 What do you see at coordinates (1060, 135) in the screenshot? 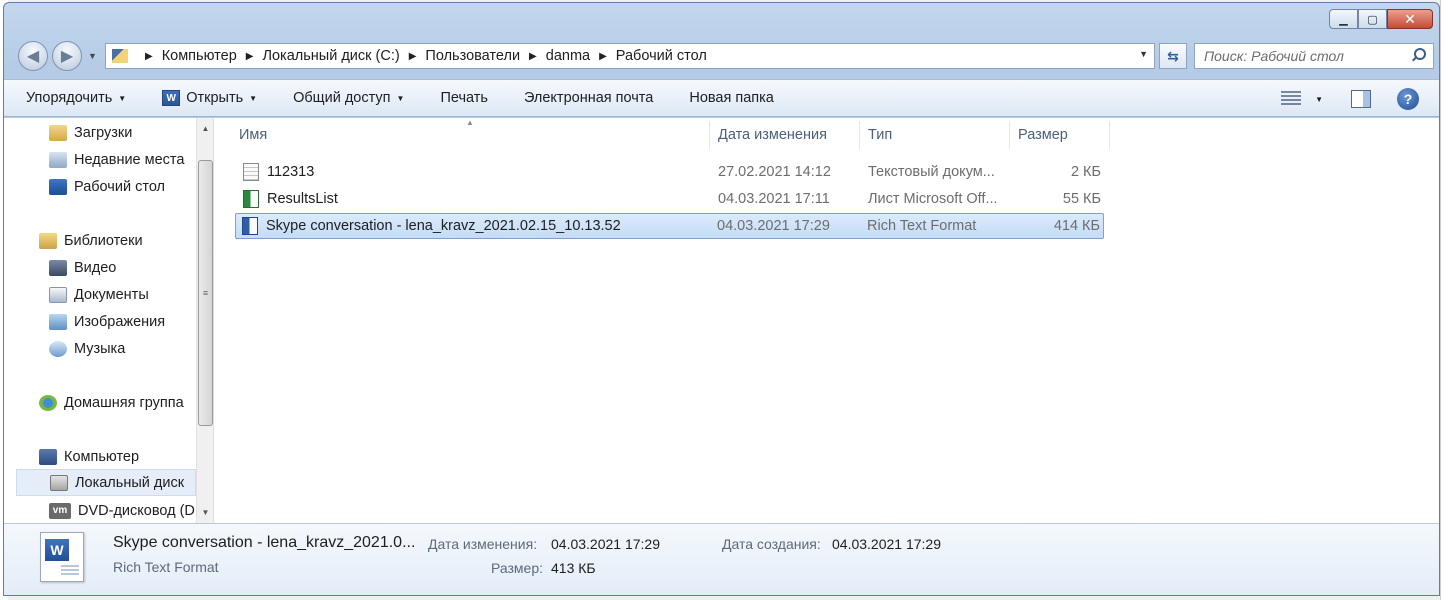
I see `column-header-size: Размер` at bounding box center [1060, 135].